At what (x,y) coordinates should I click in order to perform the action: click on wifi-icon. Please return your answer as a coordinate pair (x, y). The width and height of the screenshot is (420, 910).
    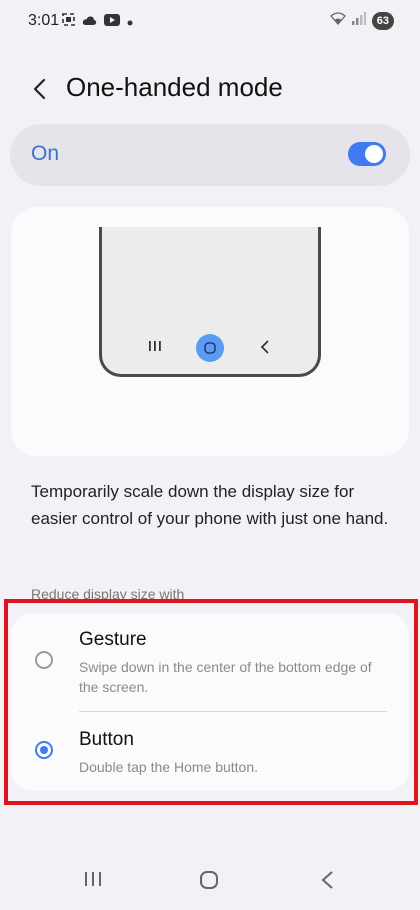
    Looking at the image, I should click on (337, 21).